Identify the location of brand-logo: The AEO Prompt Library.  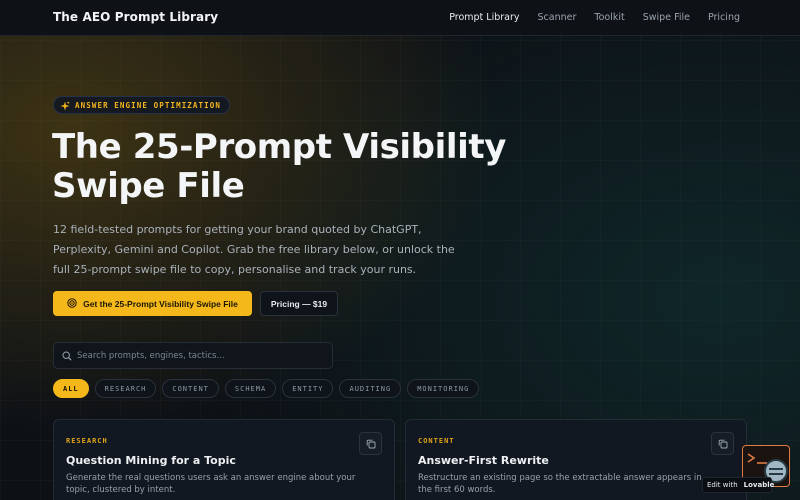
(135, 17).